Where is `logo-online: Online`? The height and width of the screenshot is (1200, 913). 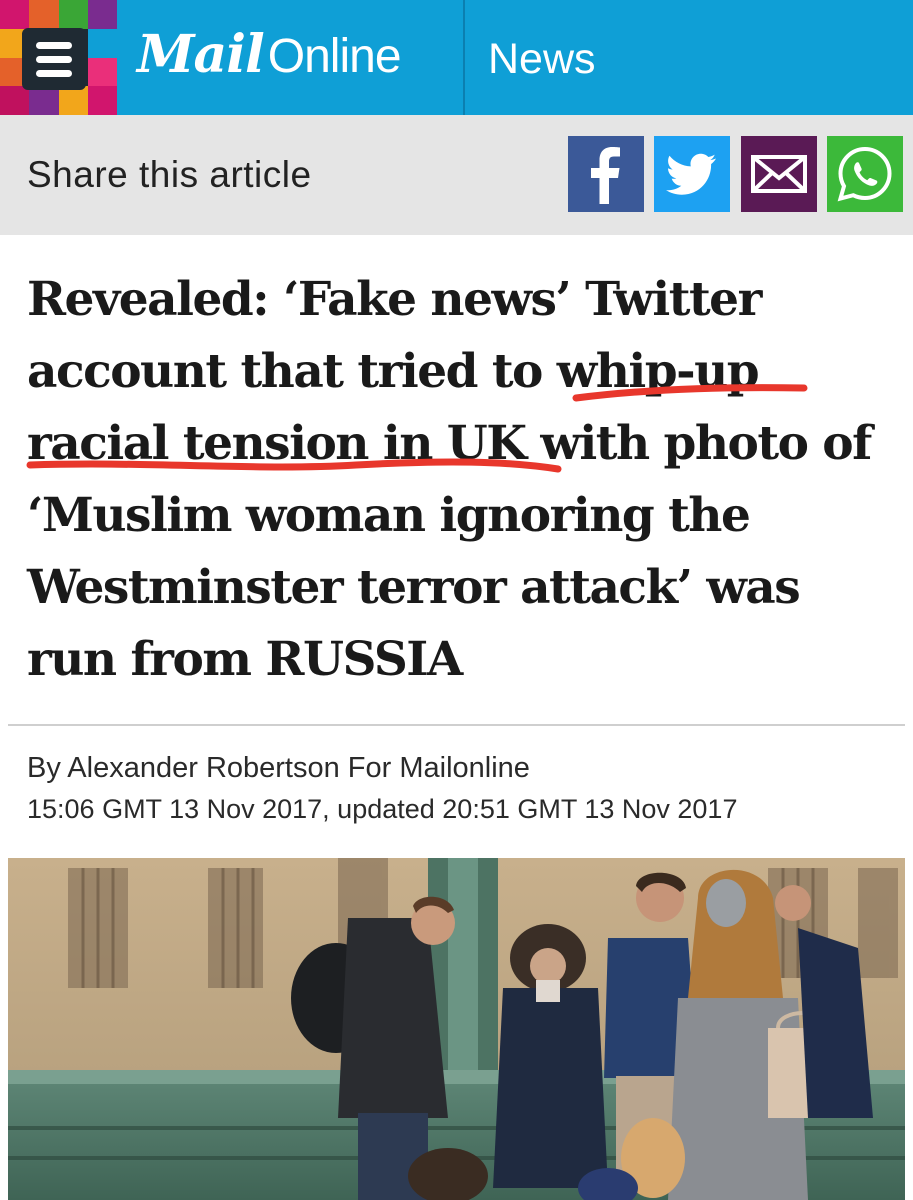 logo-online: Online is located at coordinates (334, 56).